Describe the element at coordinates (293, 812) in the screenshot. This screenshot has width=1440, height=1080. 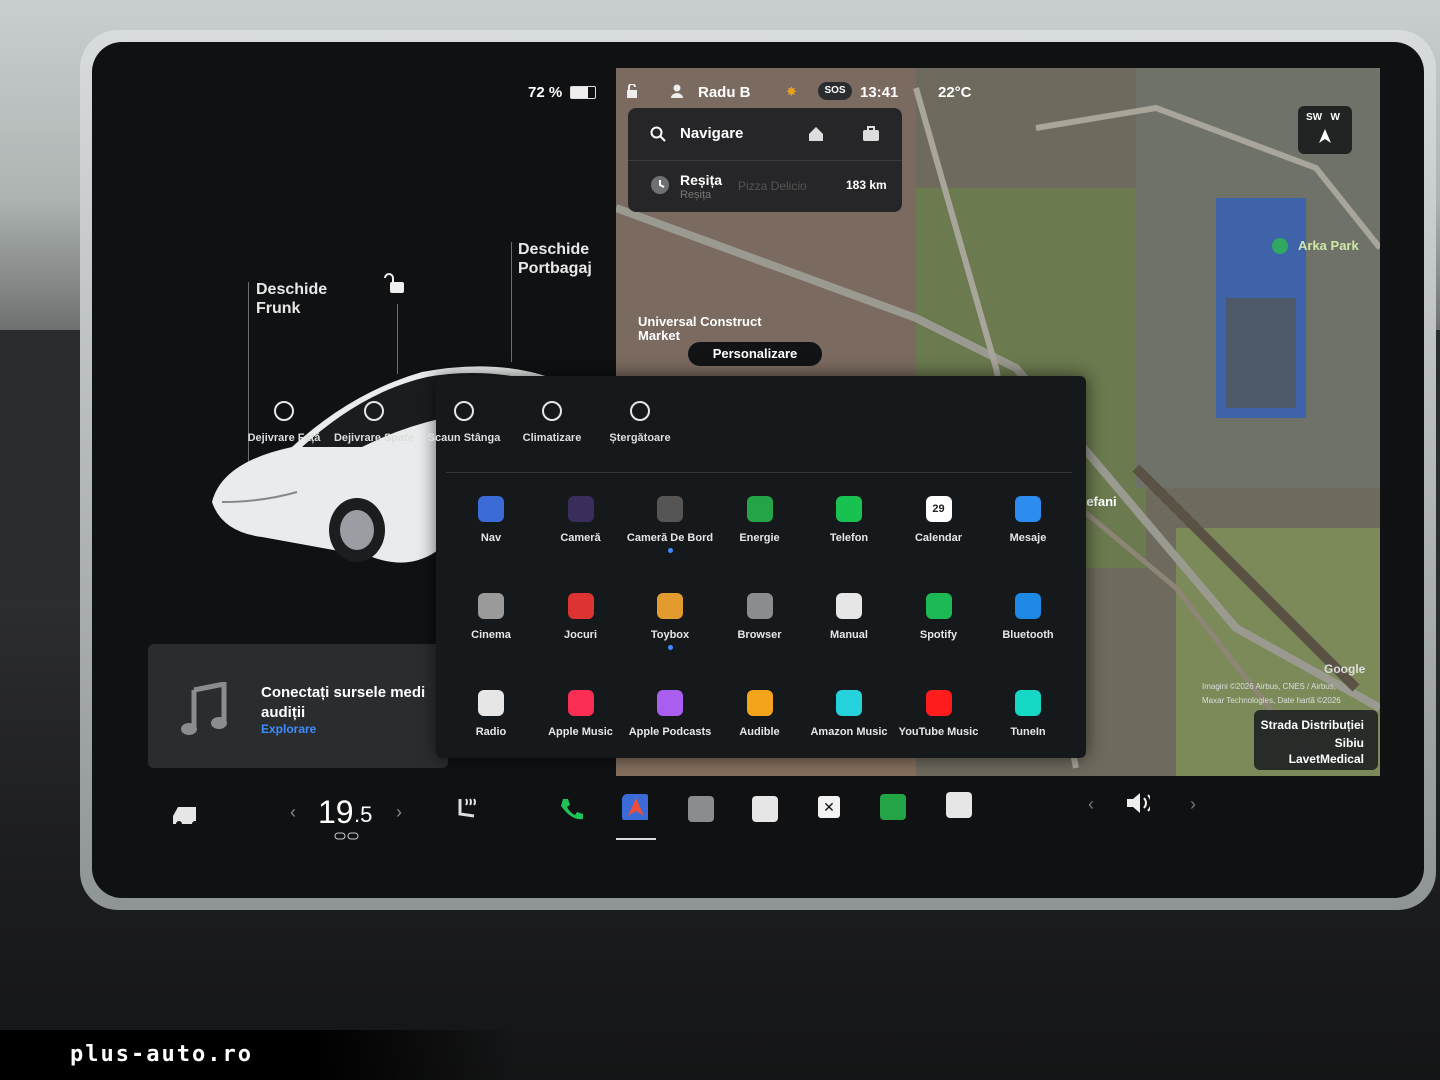
I see `temp-down-button: ‹` at that location.